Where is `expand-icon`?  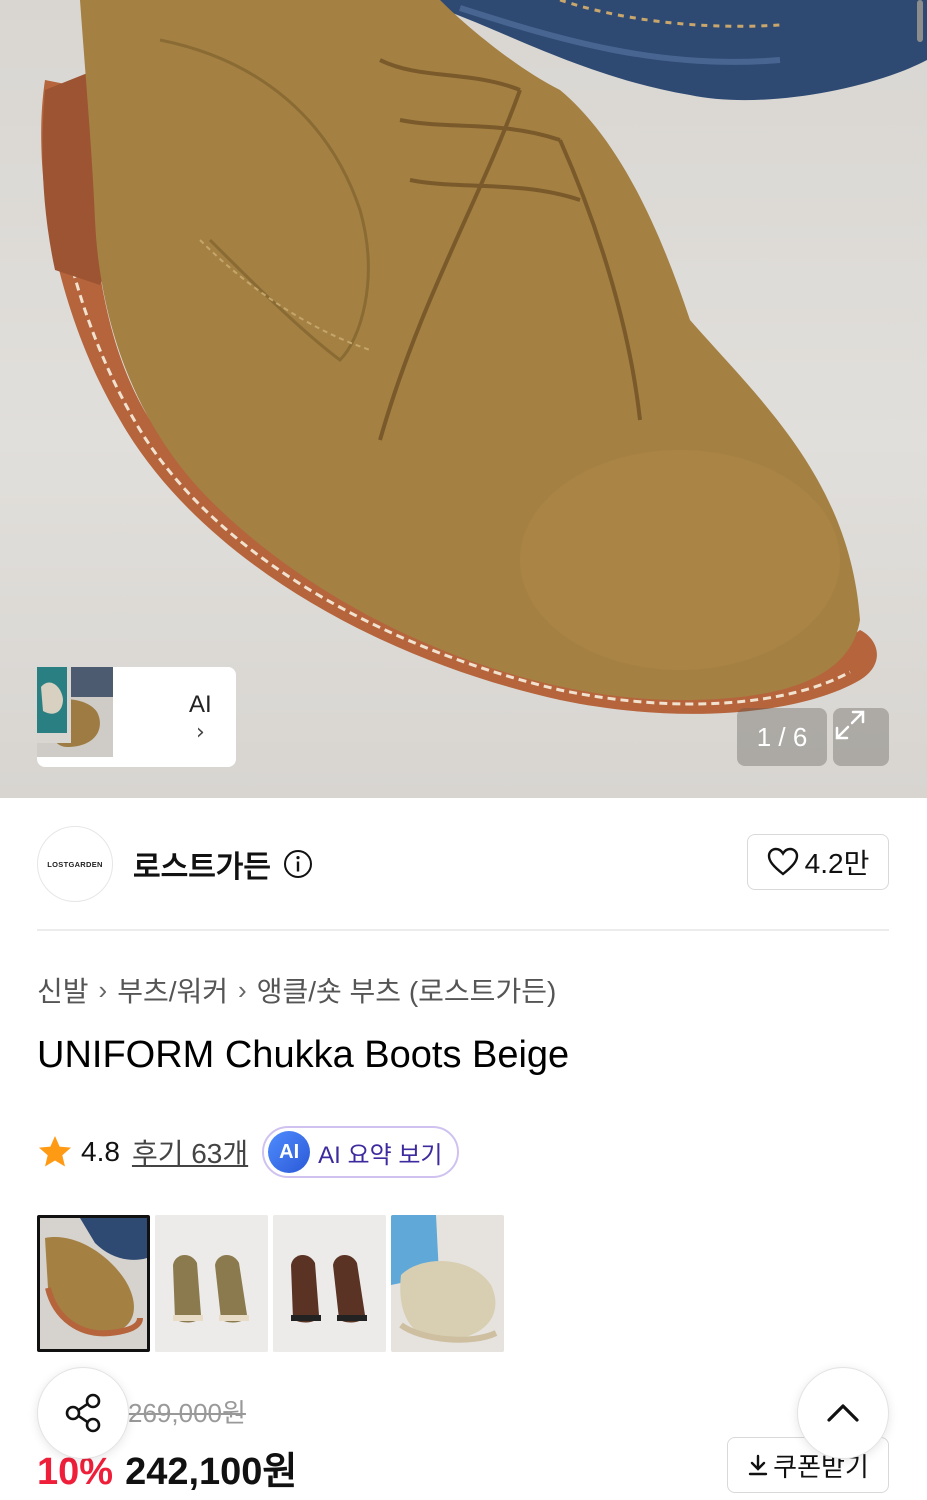 expand-icon is located at coordinates (850, 725).